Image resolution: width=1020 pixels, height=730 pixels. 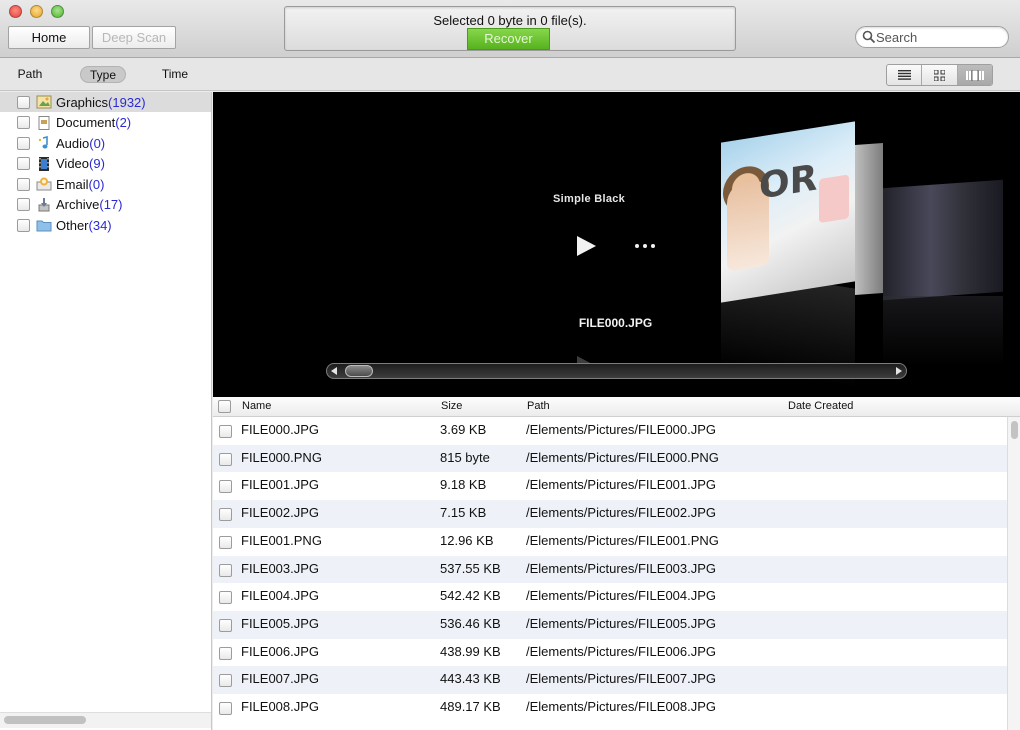 What do you see at coordinates (57, 11) in the screenshot?
I see `zoom-window-button` at bounding box center [57, 11].